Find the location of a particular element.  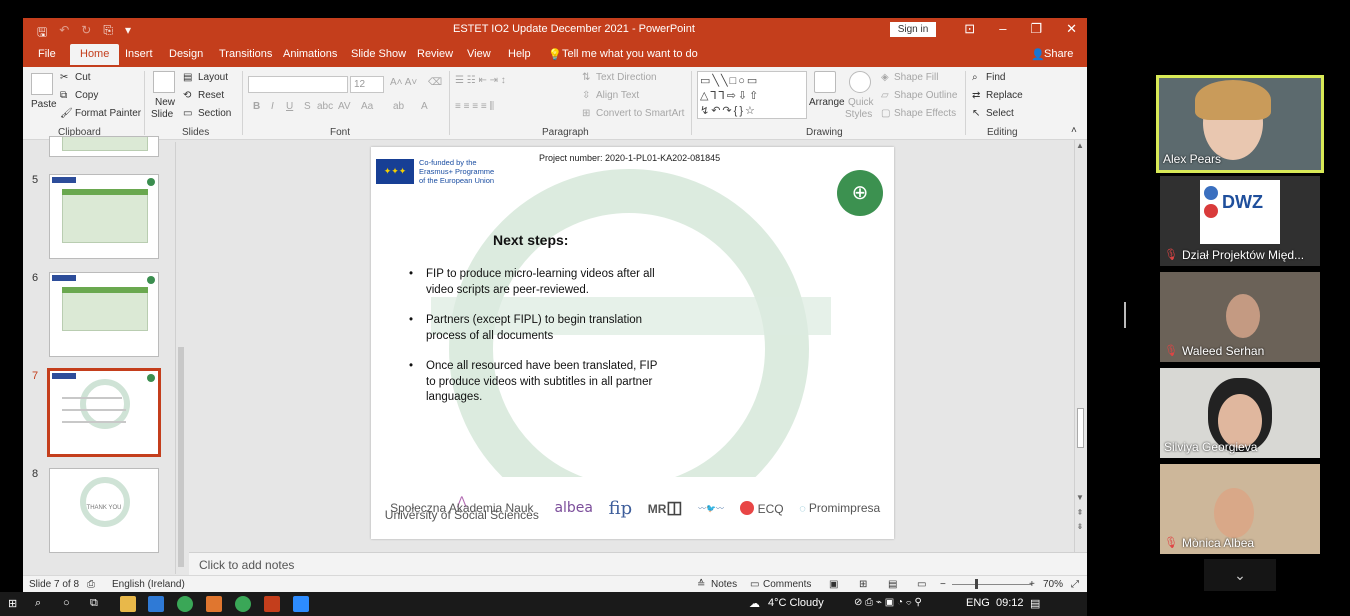

zoom-out-icon: − is located at coordinates (943, 584).